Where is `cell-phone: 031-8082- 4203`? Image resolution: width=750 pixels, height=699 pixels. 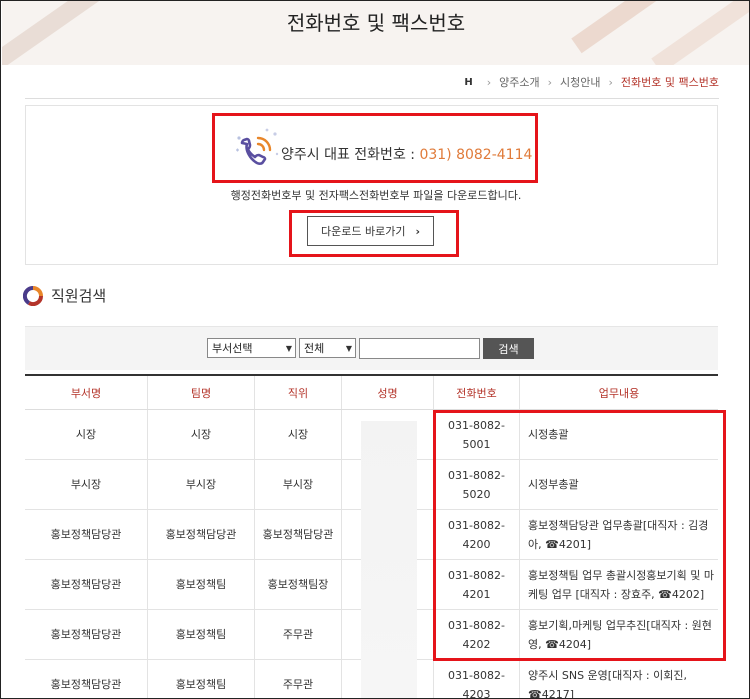 cell-phone: 031-8082- 4203 is located at coordinates (477, 679).